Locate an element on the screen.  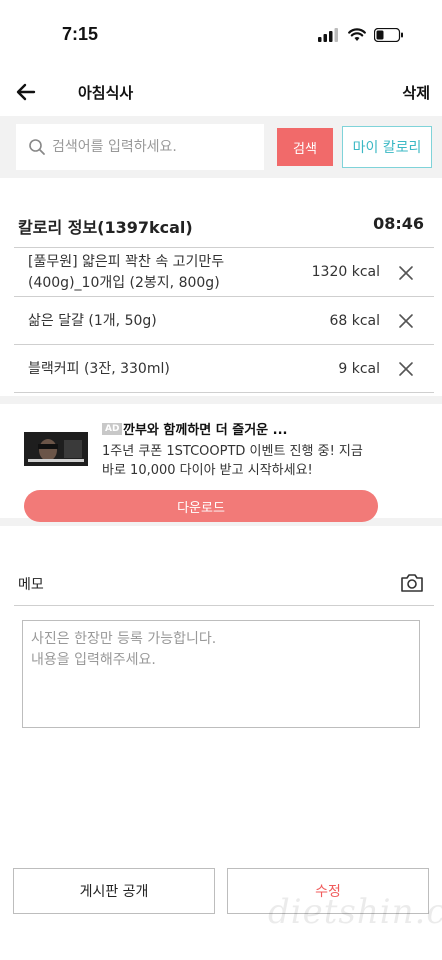
list-item: 블랙커피 (3잔, 330ml) 9 kcal is located at coordinates (224, 369).